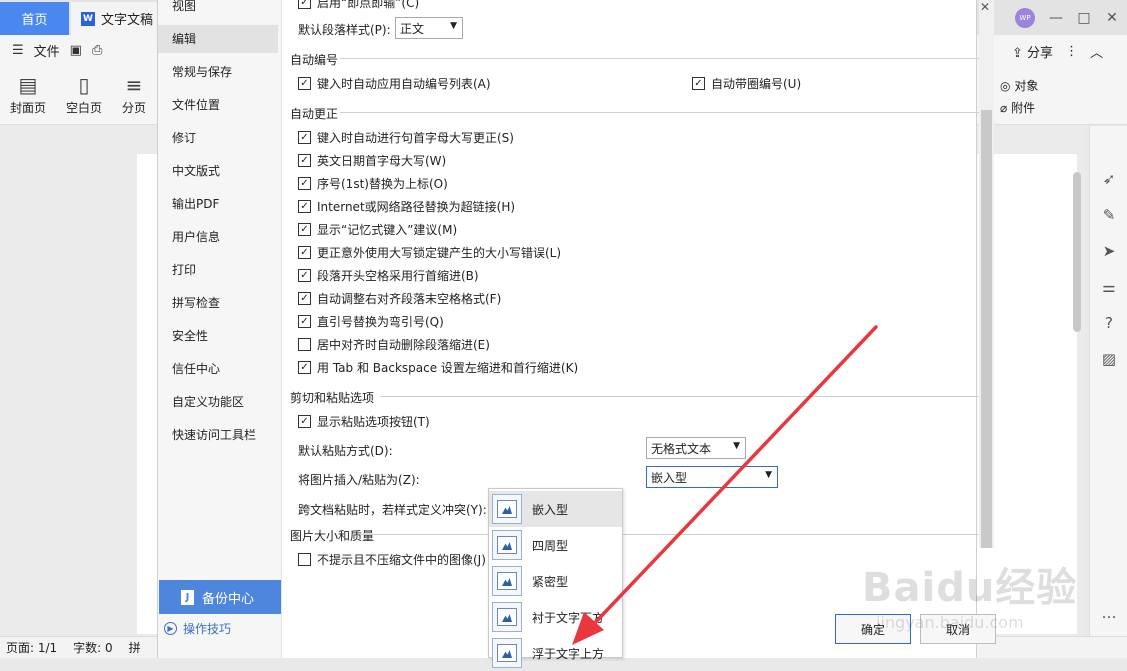 The image size is (1127, 671). What do you see at coordinates (84, 85) in the screenshot?
I see `blank-page-icon: ▯` at bounding box center [84, 85].